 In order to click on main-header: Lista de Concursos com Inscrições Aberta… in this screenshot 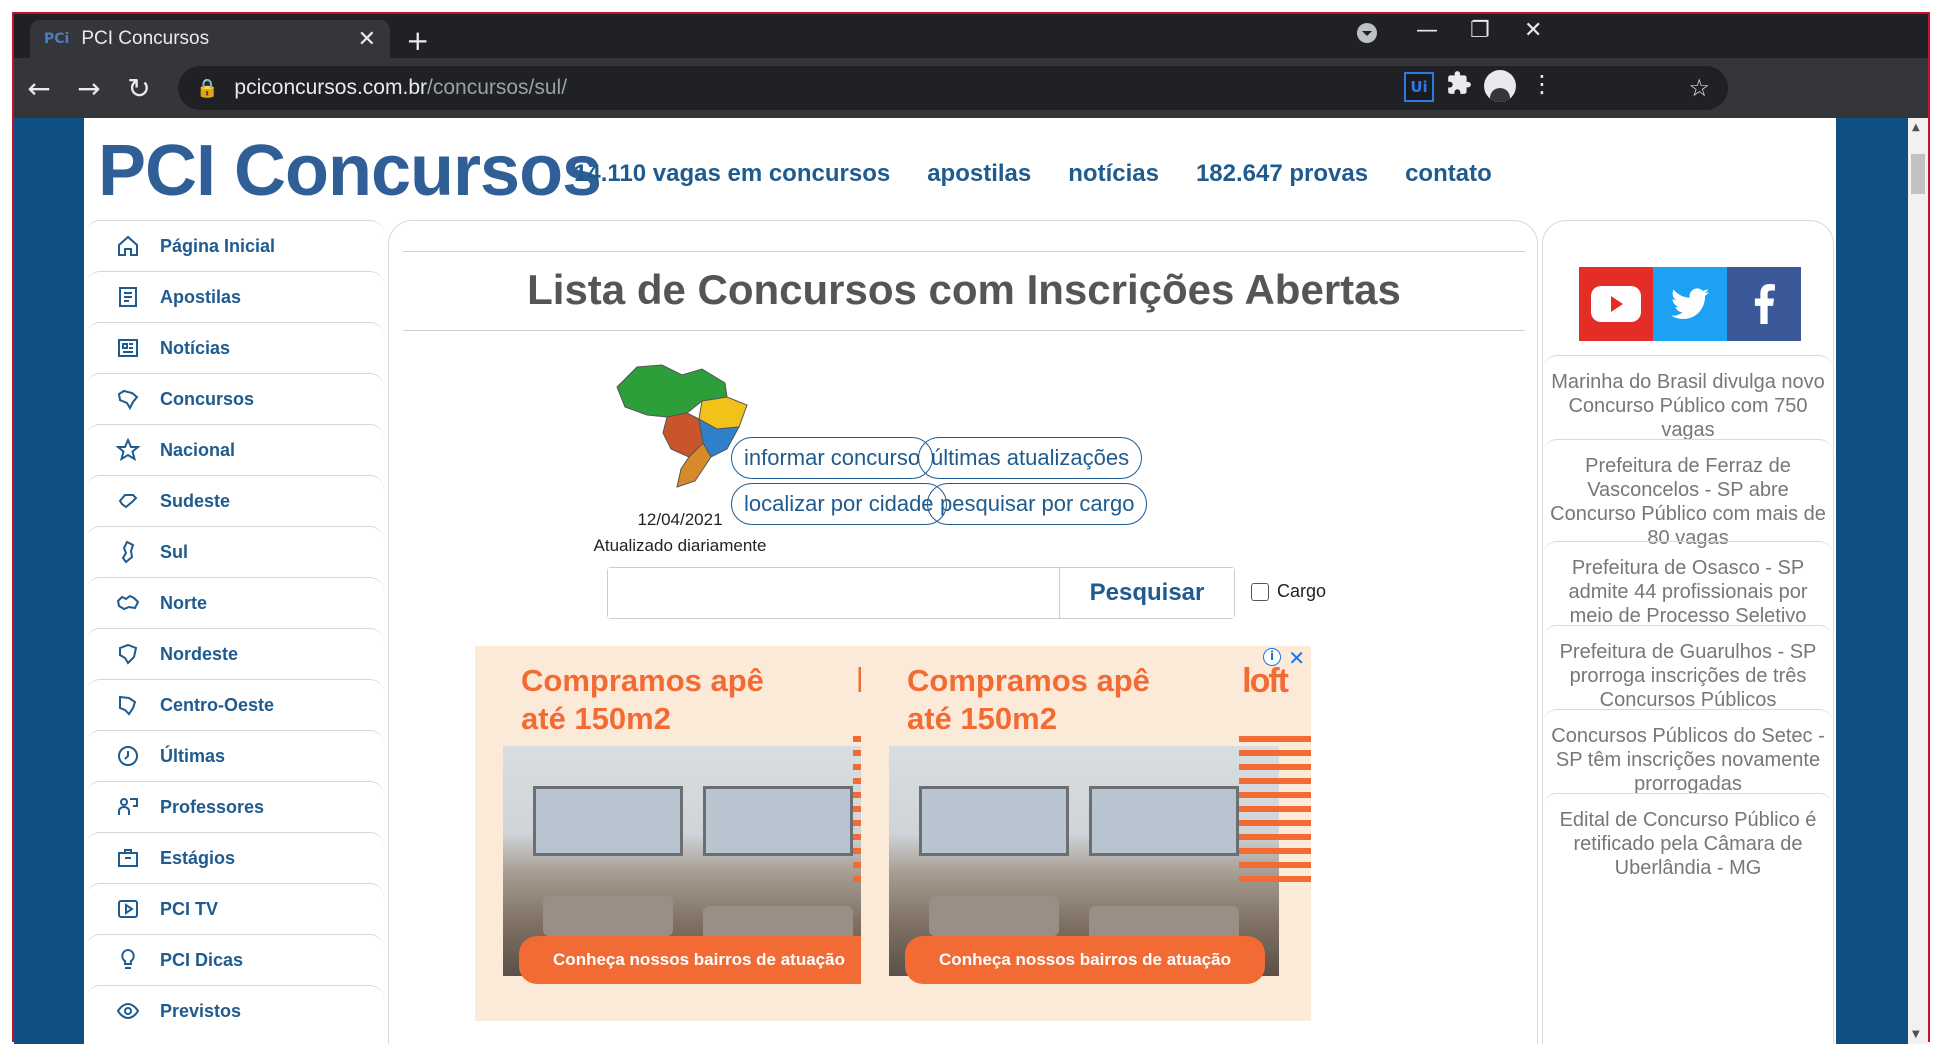, I will do `click(964, 291)`.